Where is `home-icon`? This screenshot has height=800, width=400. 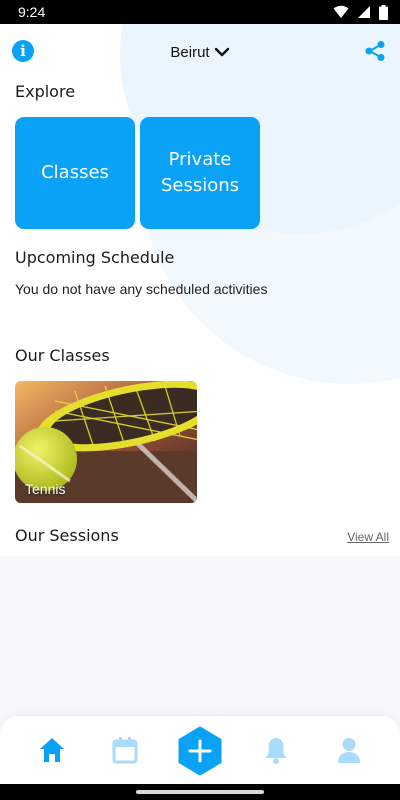 home-icon is located at coordinates (52, 750).